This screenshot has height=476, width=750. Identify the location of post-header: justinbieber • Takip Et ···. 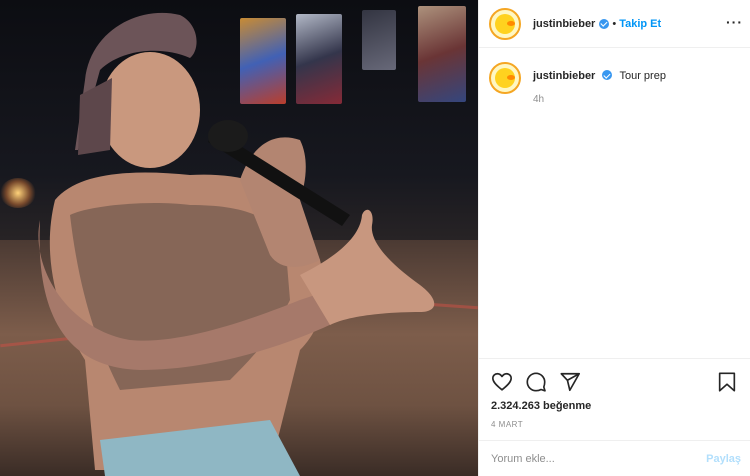
(614, 24).